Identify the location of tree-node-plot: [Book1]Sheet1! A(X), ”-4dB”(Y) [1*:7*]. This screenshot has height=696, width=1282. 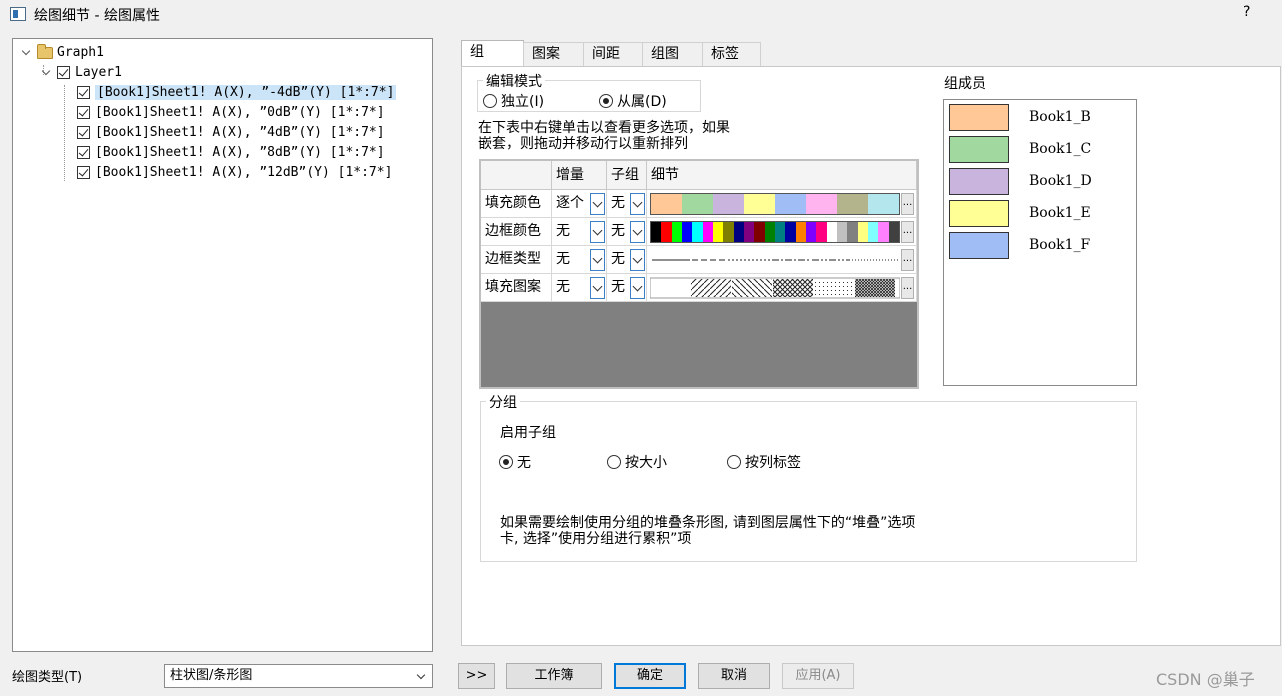
(237, 92).